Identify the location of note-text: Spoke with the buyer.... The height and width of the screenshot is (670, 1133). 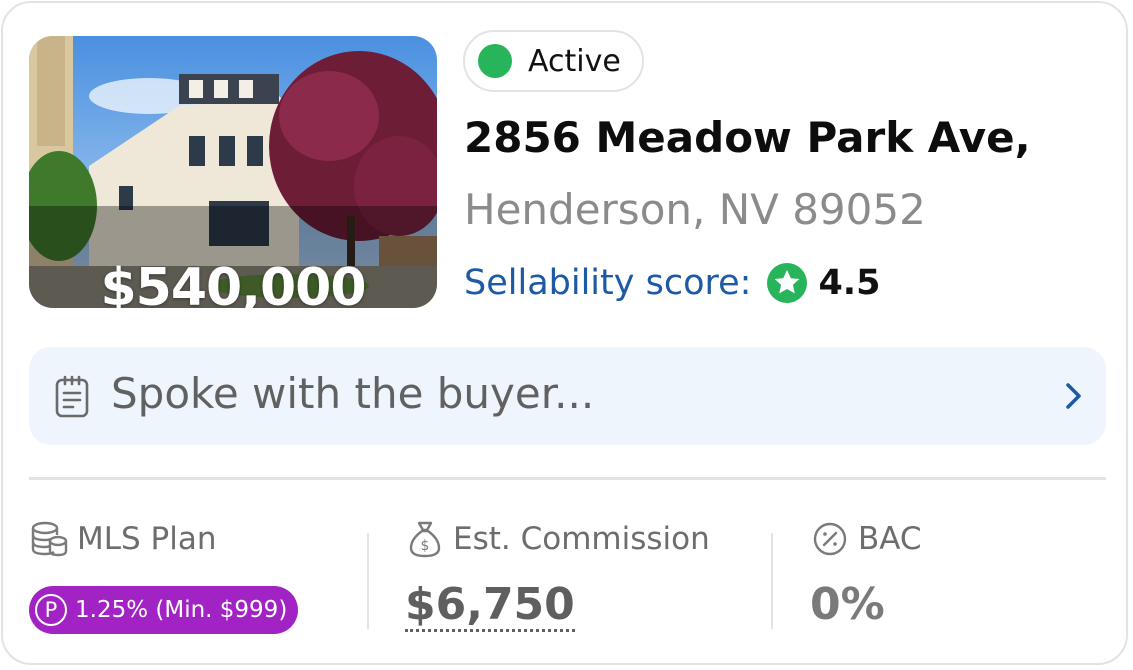
(353, 393).